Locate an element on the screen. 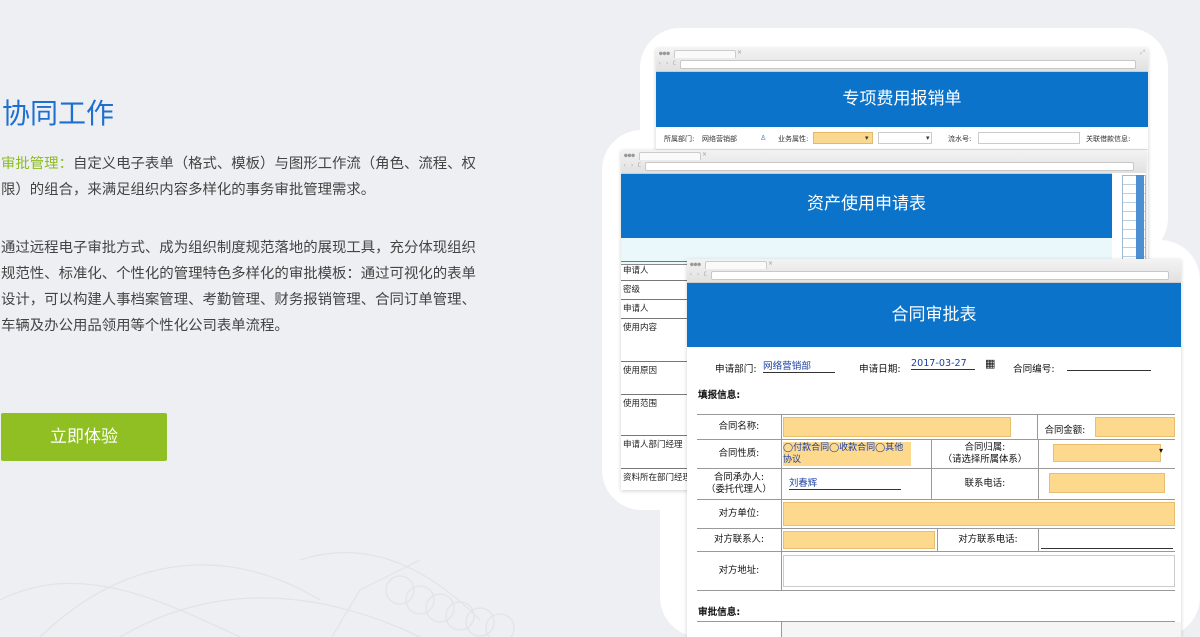 The height and width of the screenshot is (637, 1200). counterparty-contact-input is located at coordinates (859, 540).